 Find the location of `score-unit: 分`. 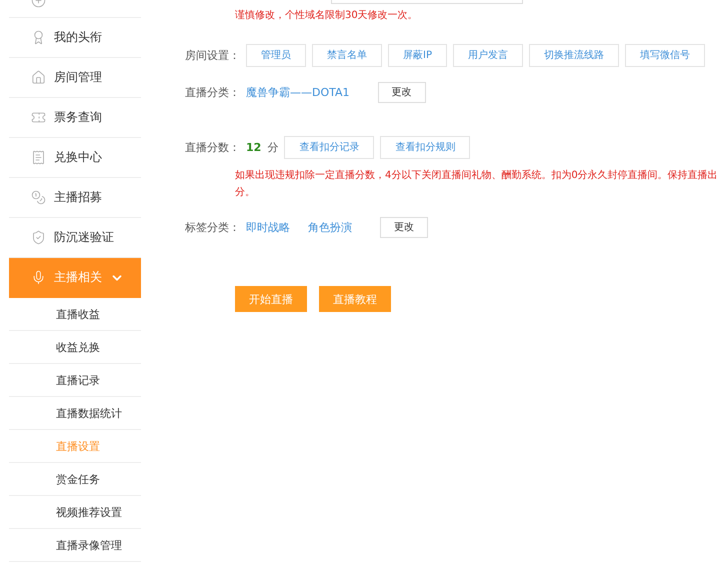

score-unit: 分 is located at coordinates (272, 147).